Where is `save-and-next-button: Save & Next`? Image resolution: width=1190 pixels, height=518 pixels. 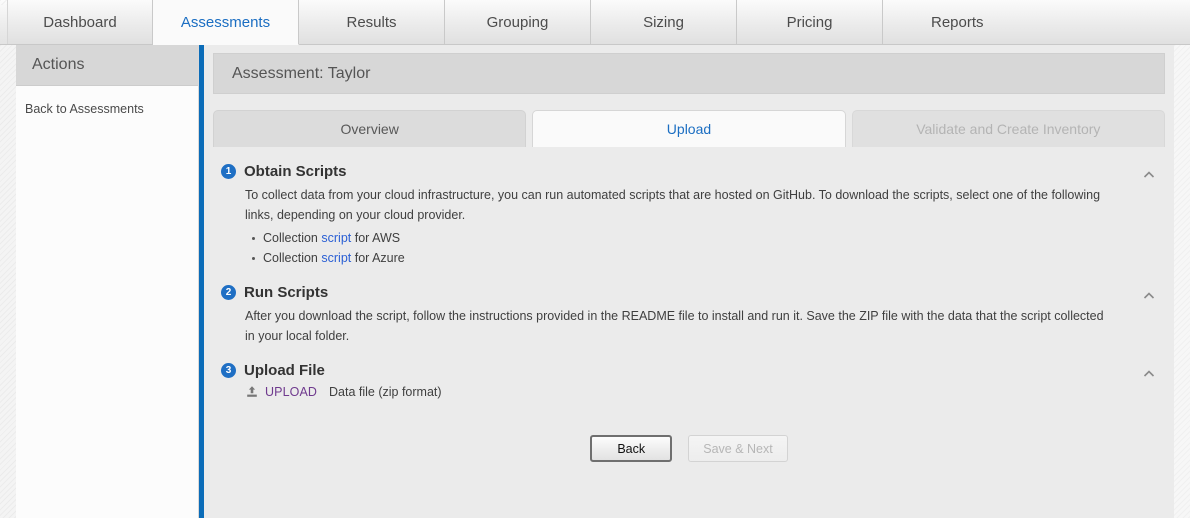
save-and-next-button: Save & Next is located at coordinates (738, 448).